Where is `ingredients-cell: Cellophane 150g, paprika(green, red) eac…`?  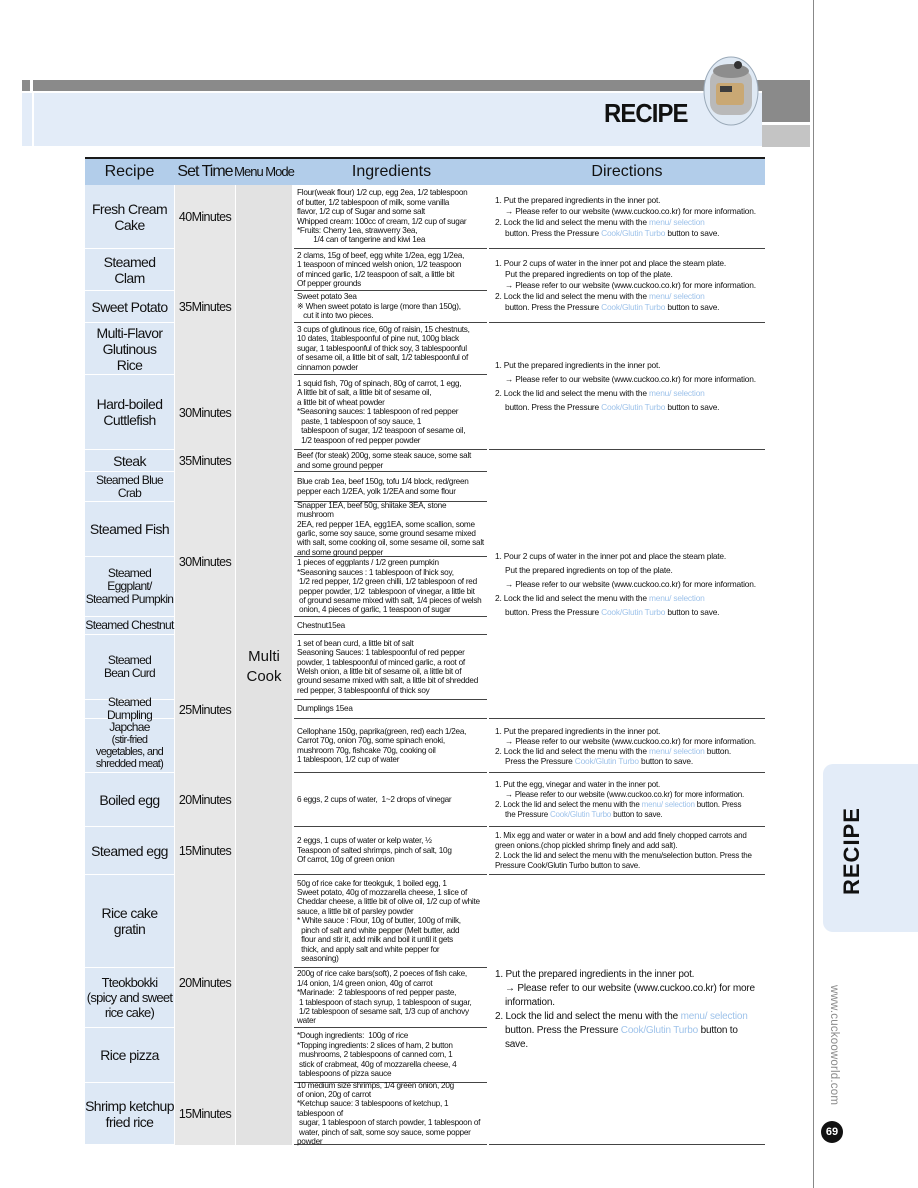 ingredients-cell: Cellophane 150g, paprika(green, red) eac… is located at coordinates (390, 746).